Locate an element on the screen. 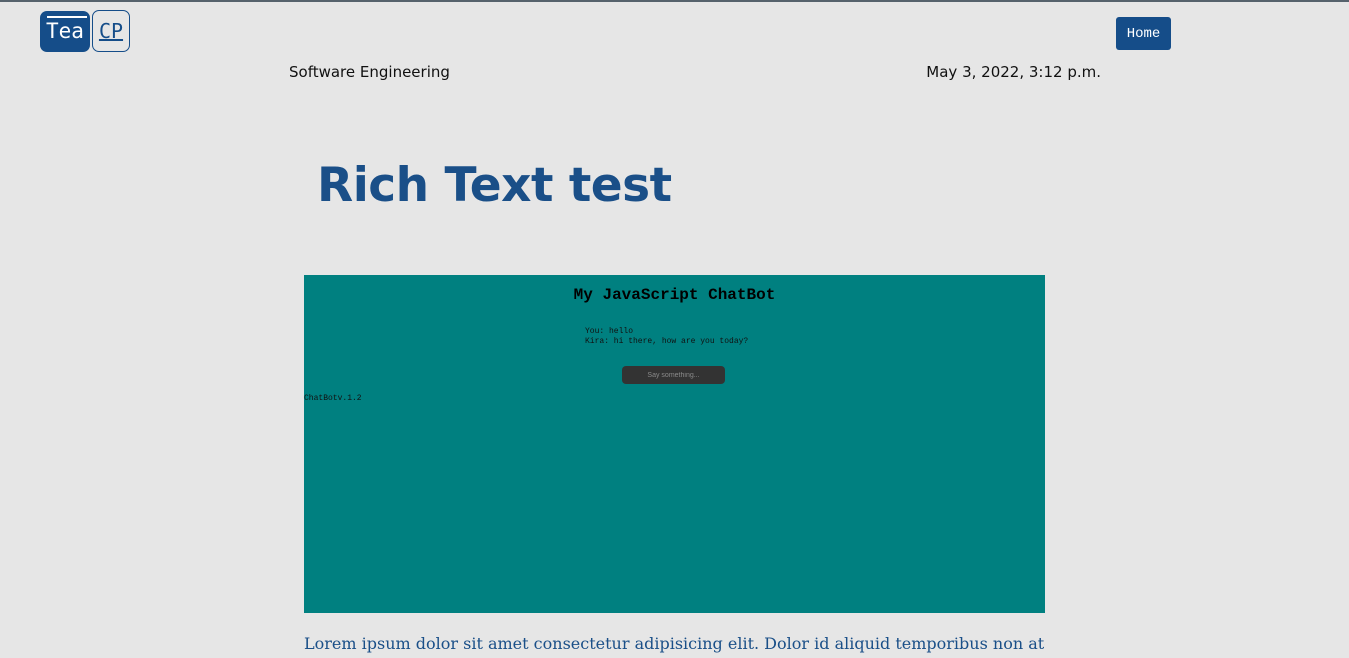 Image resolution: width=1349 pixels, height=658 pixels. logo-right-text: CP is located at coordinates (111, 31).